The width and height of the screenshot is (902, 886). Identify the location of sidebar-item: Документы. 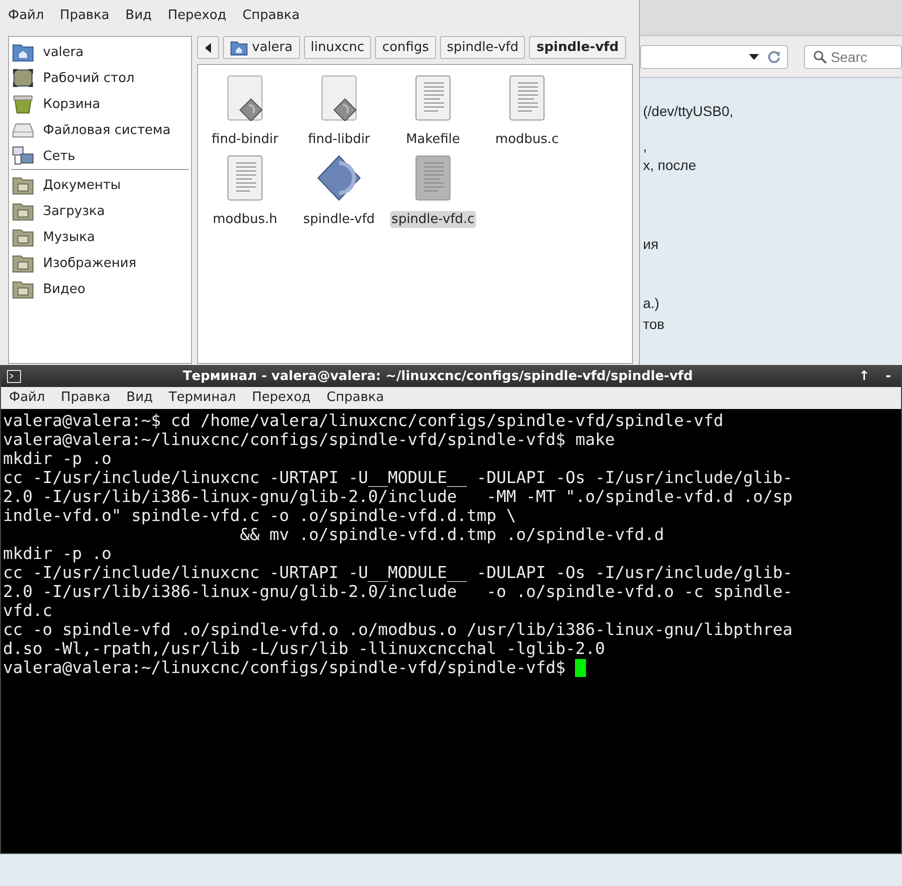
(100, 185).